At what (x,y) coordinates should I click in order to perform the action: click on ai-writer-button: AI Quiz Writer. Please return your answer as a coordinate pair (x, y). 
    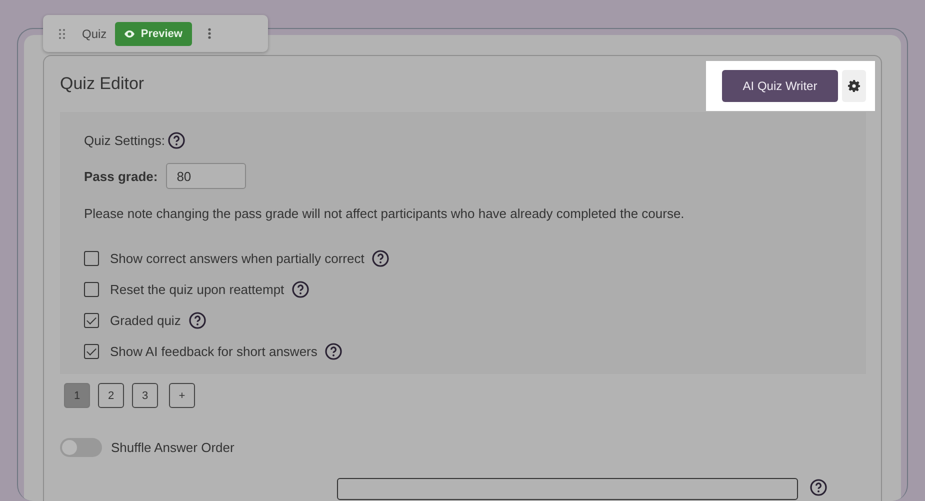
    Looking at the image, I should click on (780, 86).